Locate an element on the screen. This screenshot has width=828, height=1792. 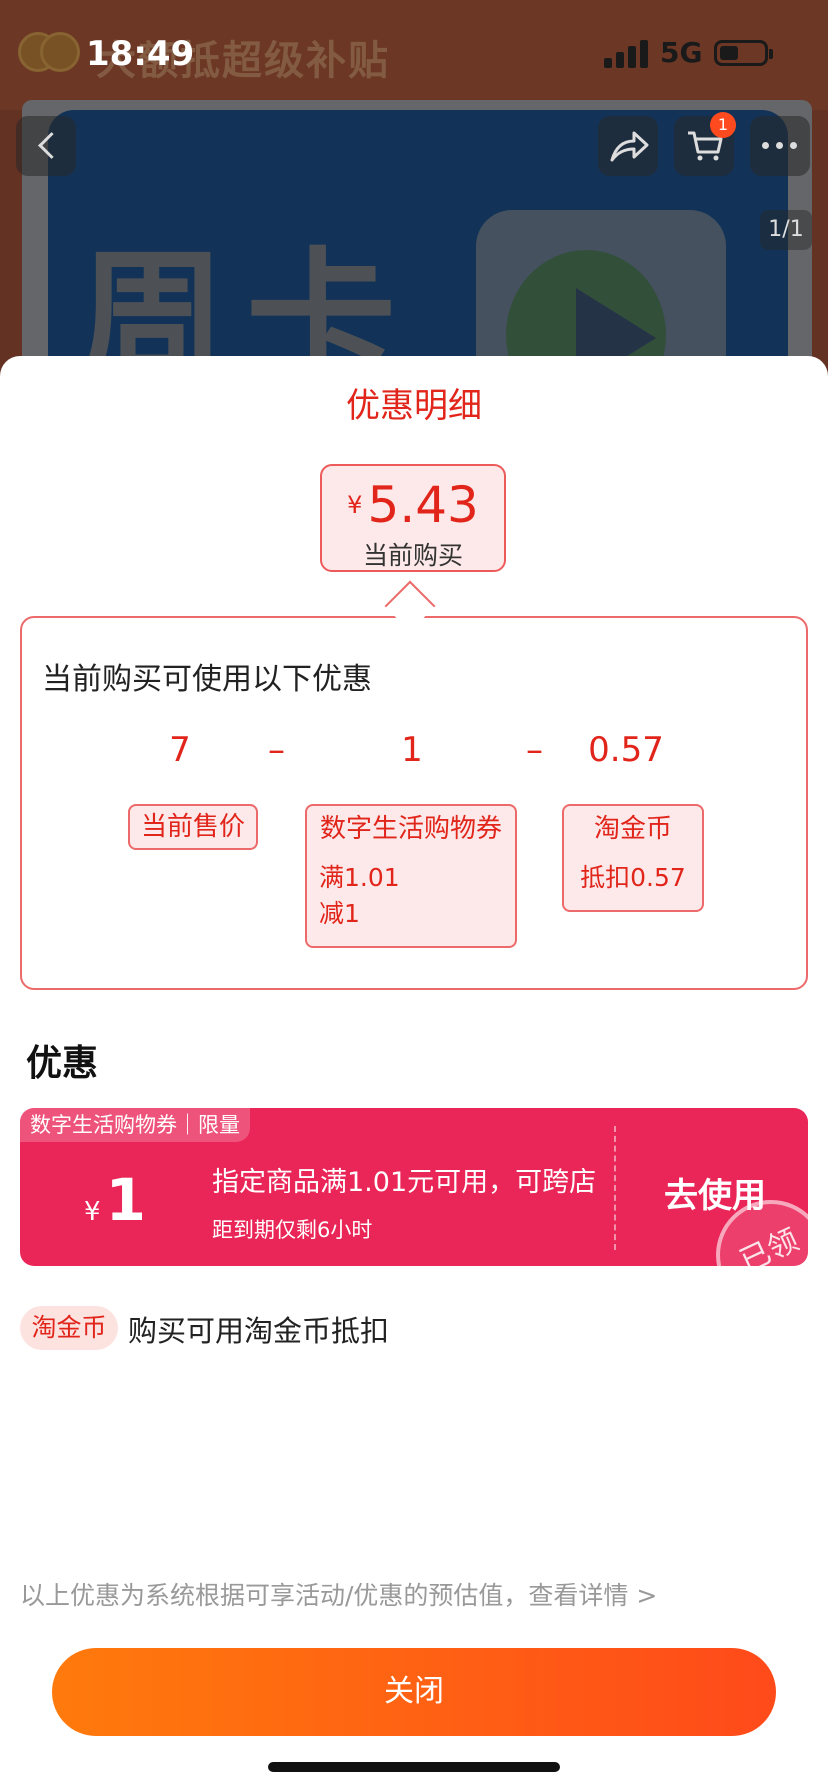
coin-chip: 淘金币 is located at coordinates (69, 1328).